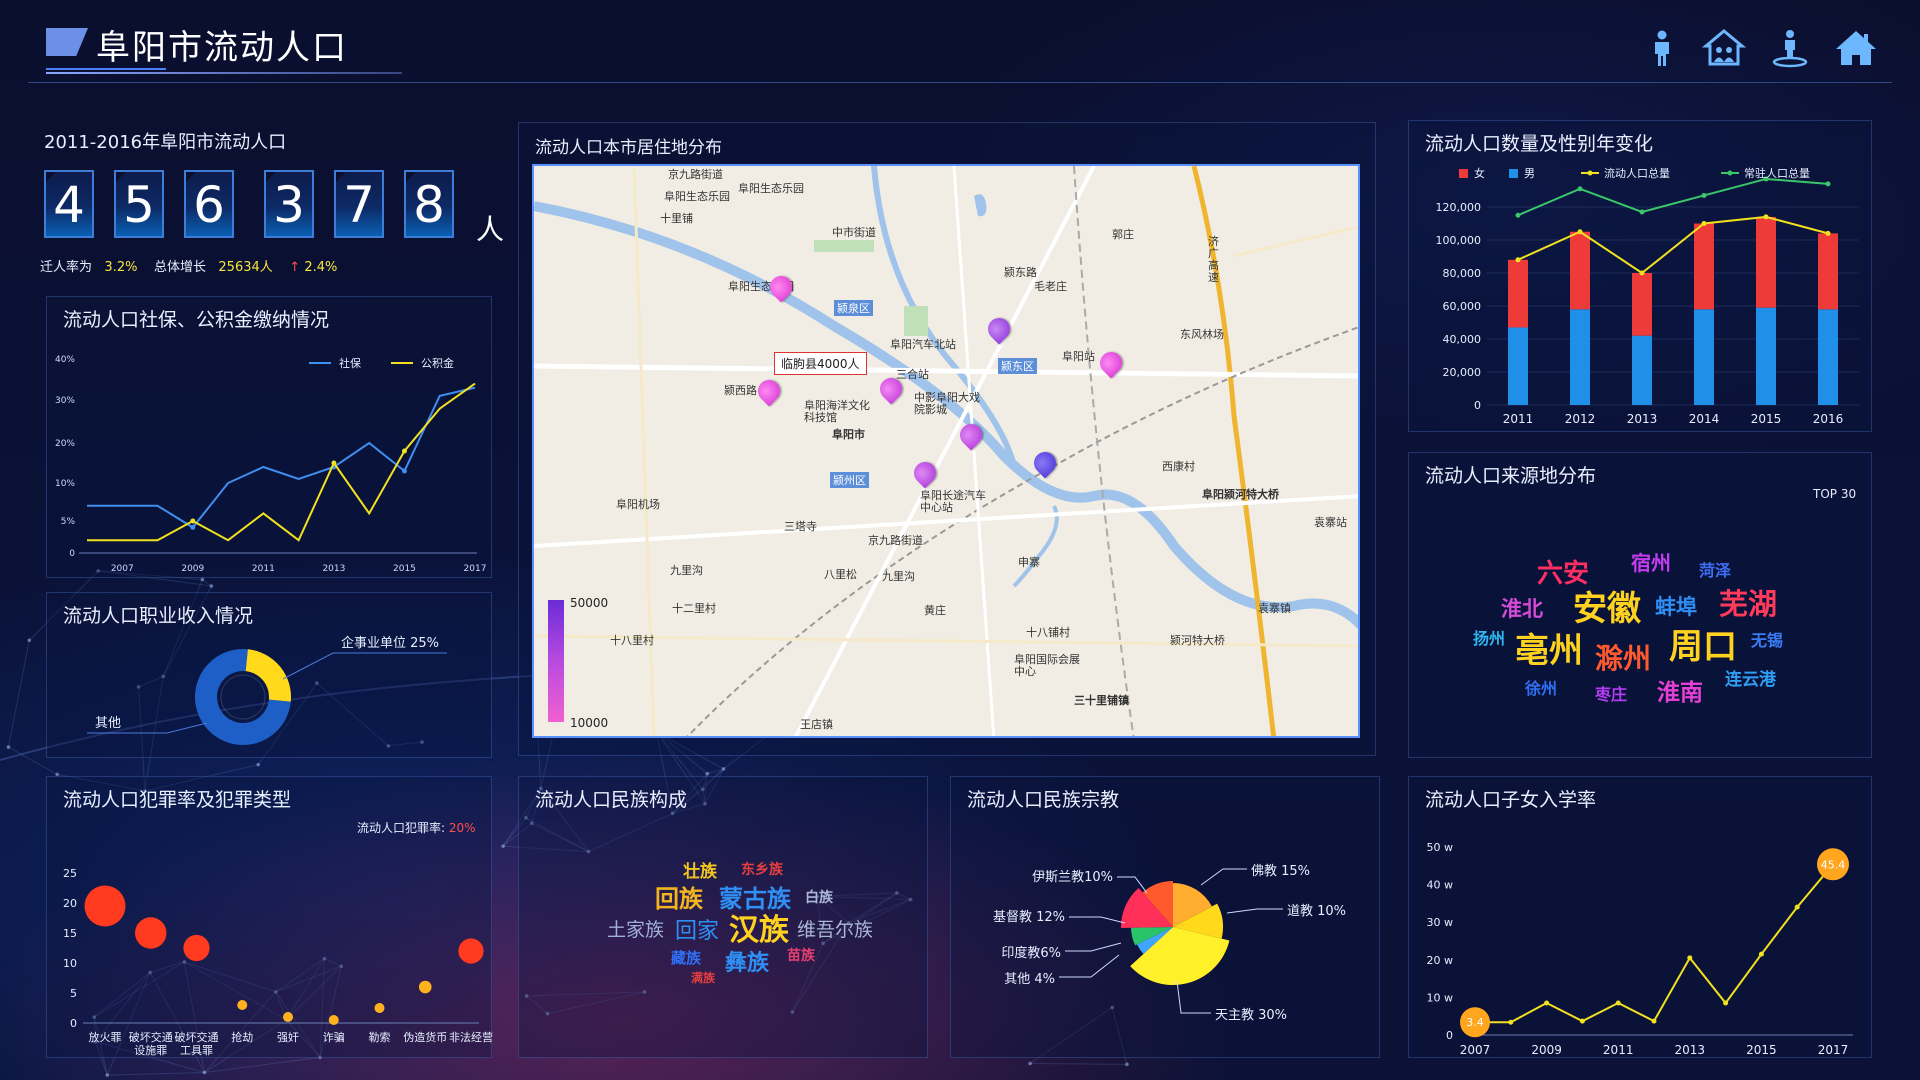 This screenshot has height=1080, width=1920. What do you see at coordinates (1197, 640) in the screenshot?
I see `map-place: 颍河特大桥` at bounding box center [1197, 640].